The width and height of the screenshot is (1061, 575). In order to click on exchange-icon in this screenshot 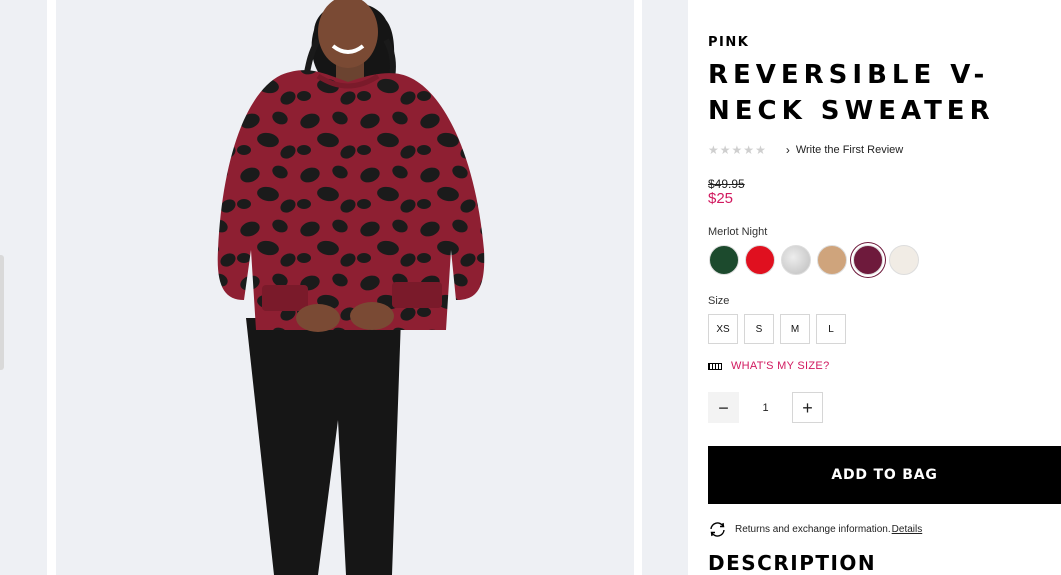, I will do `click(717, 529)`.